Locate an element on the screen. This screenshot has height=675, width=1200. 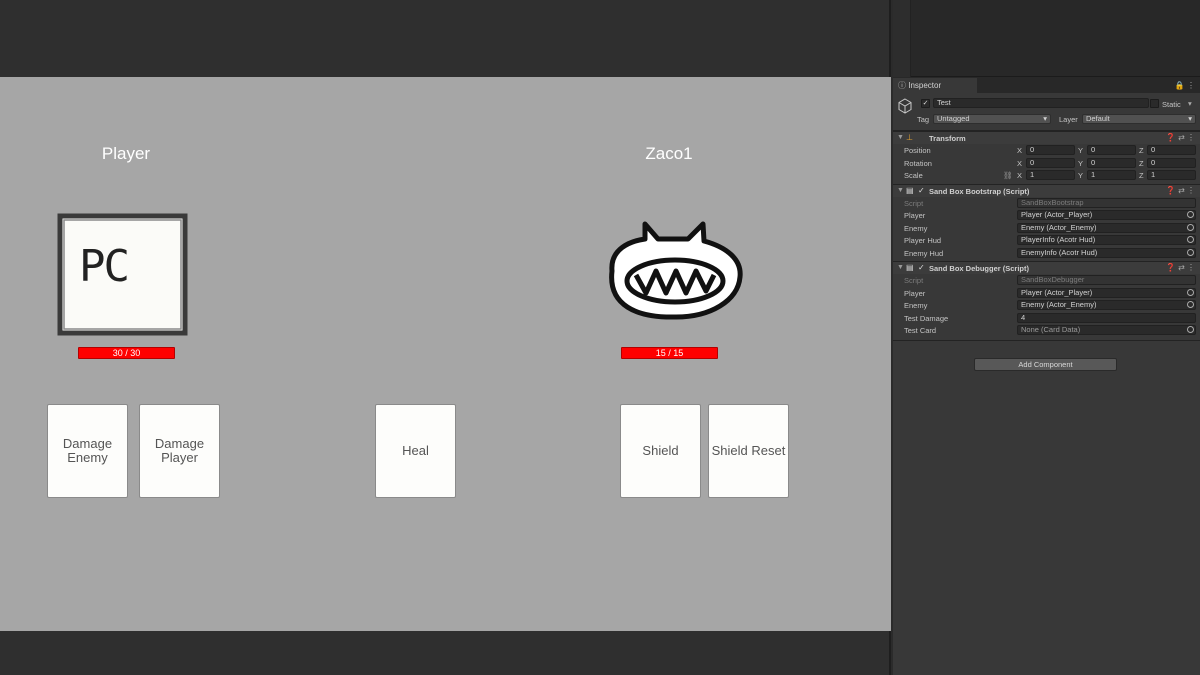
bootstrap-player-hud-row: Player Hud PlayerInfo (Acotr Hud) is located at coordinates (1046, 240).